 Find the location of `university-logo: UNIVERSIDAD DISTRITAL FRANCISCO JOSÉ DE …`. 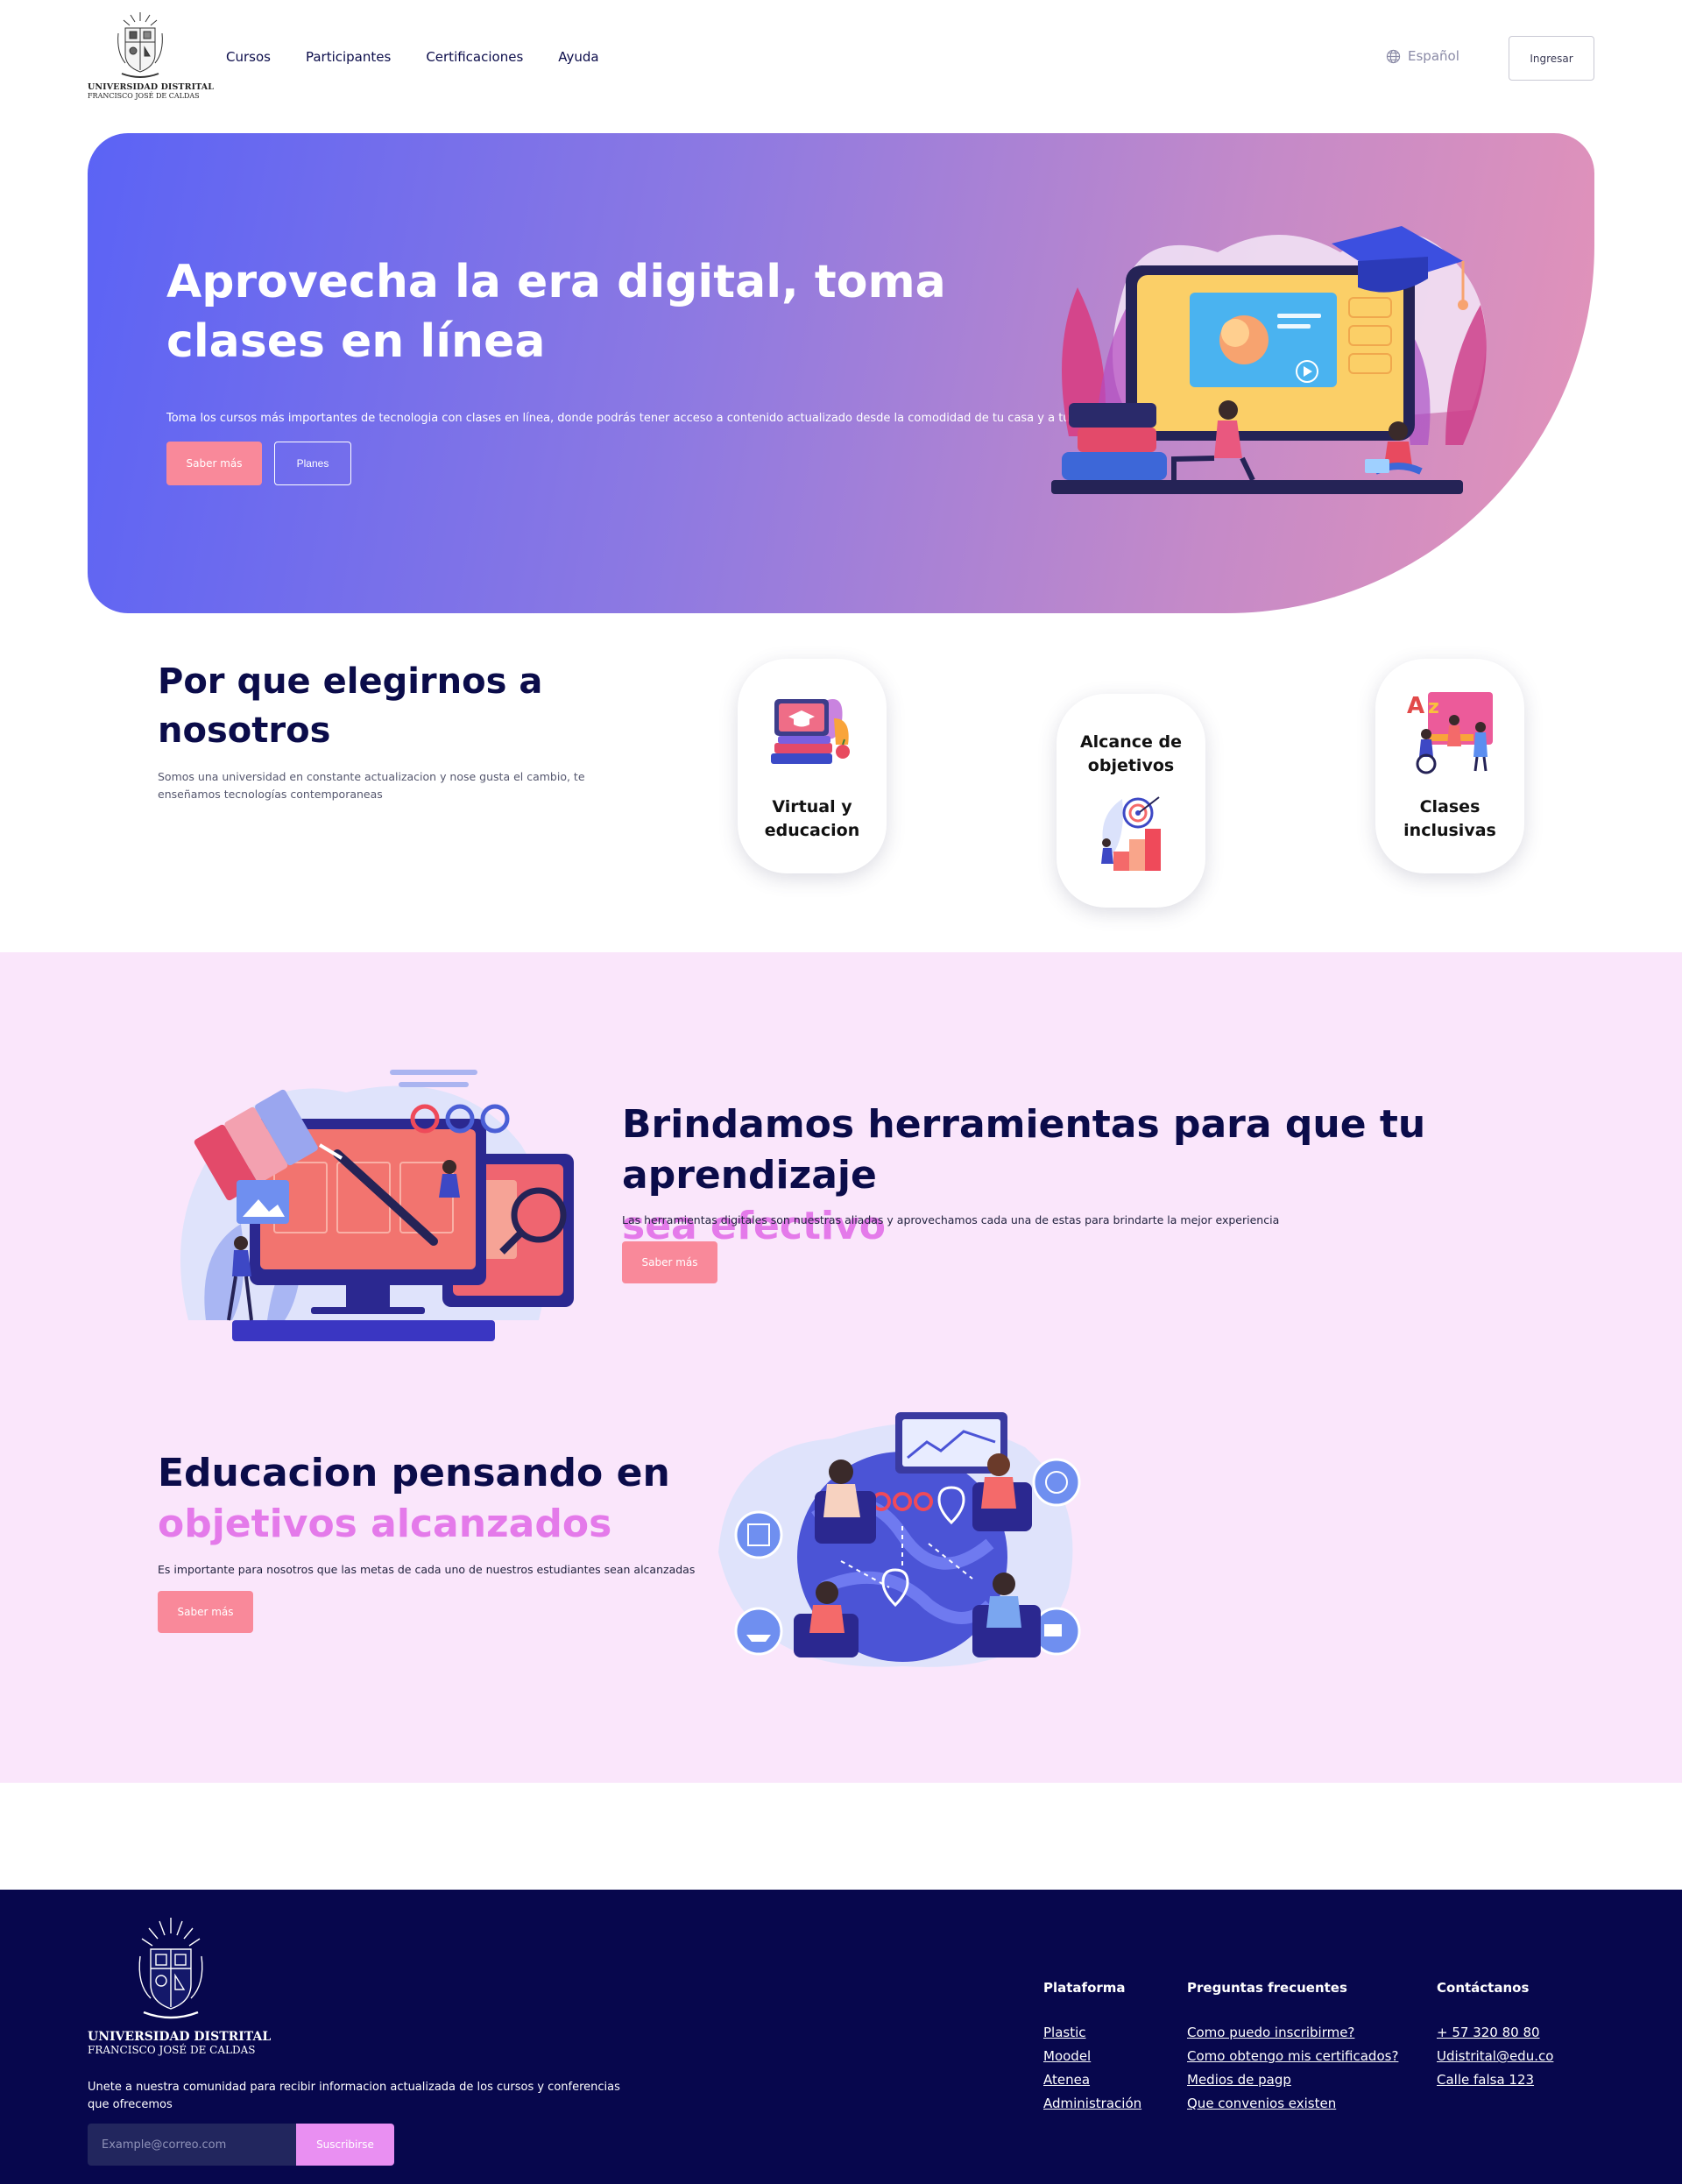

university-logo: UNIVERSIDAD DISTRITAL FRANCISCO JOSÉ DE … is located at coordinates (151, 54).